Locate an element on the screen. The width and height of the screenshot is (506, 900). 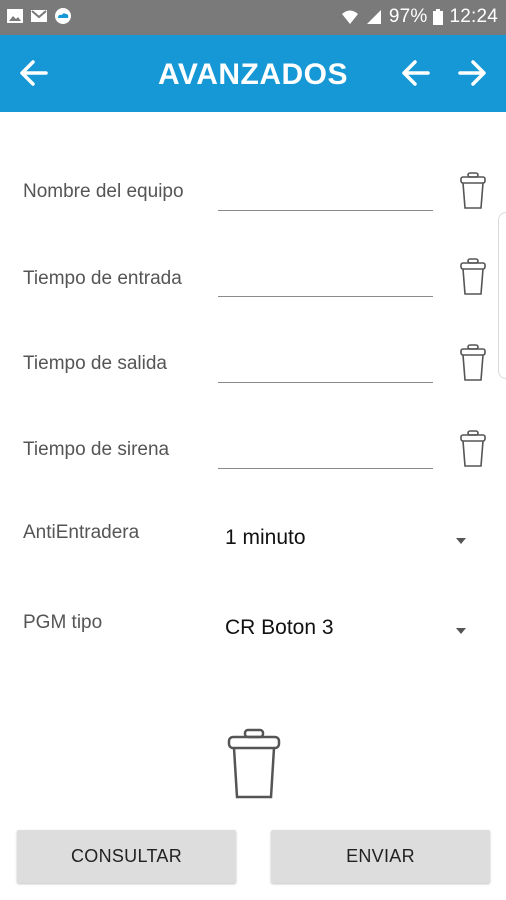
clear-sirena-button is located at coordinates (473, 449).